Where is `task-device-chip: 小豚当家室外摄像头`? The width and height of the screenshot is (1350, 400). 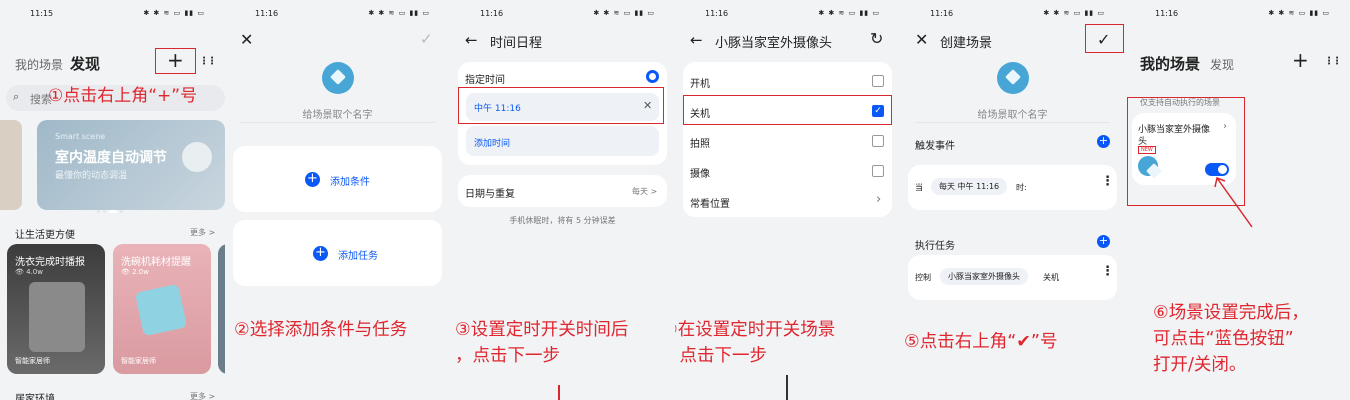
task-device-chip: 小豚当家室外摄像头 is located at coordinates (984, 276).